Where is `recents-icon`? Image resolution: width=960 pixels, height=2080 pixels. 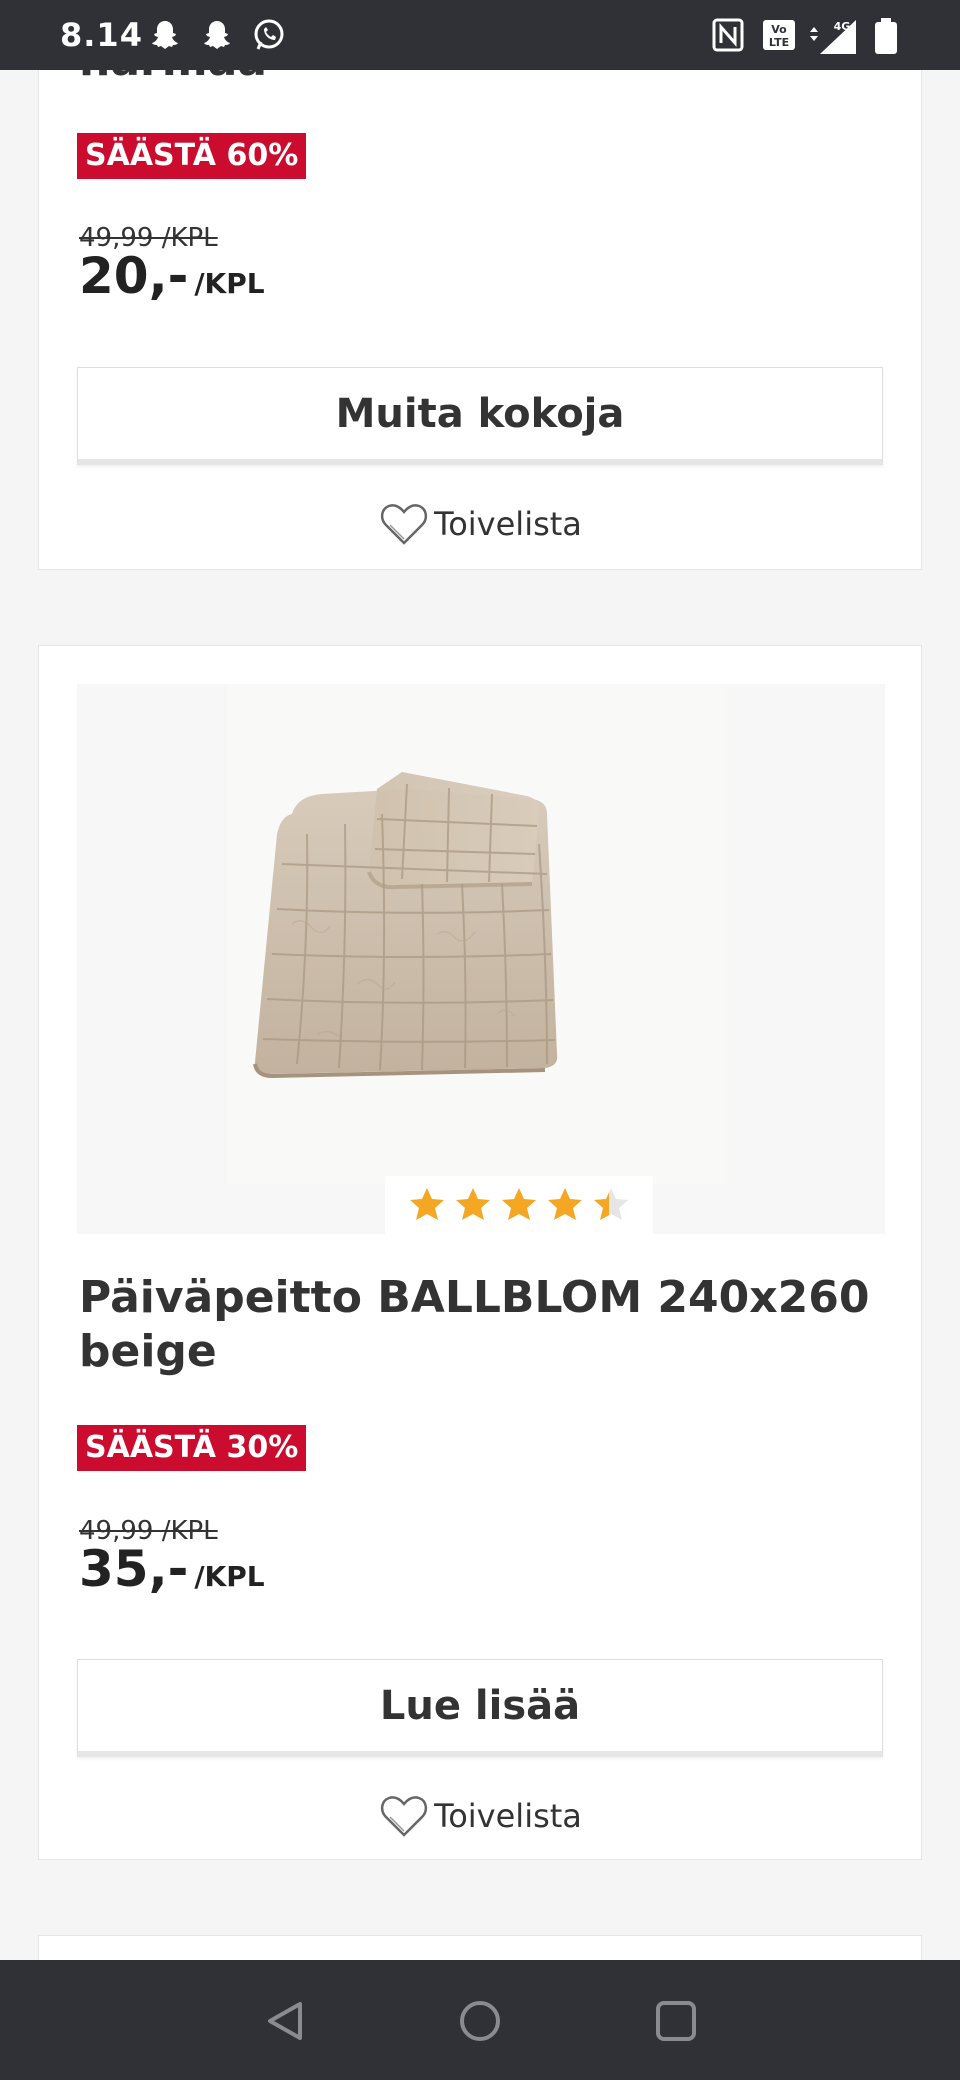 recents-icon is located at coordinates (676, 2021).